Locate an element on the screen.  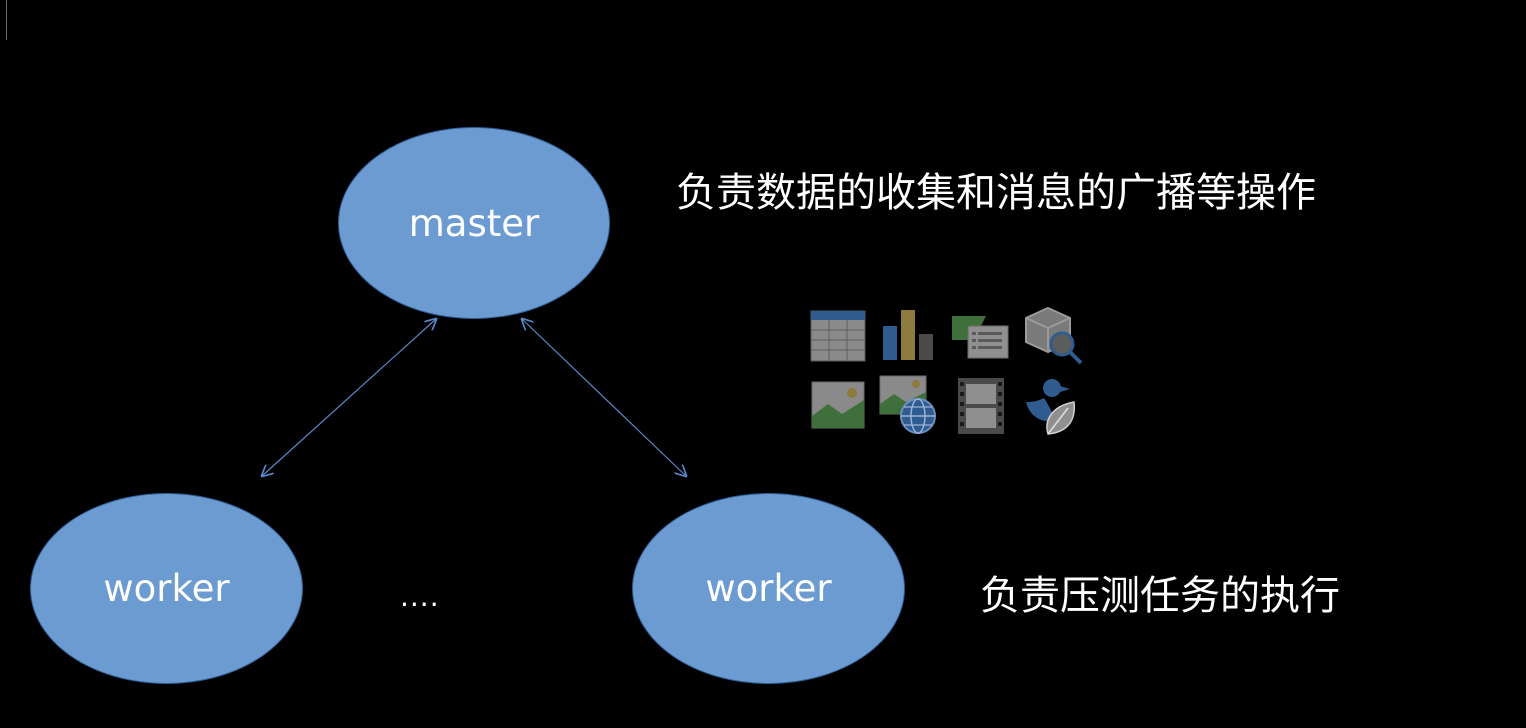
film-icon is located at coordinates (981, 407).